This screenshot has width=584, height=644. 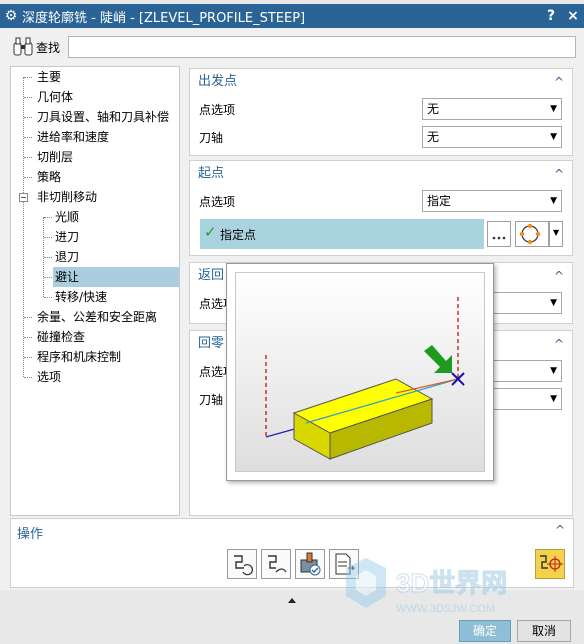 I want to click on departure-point-header: 出发点 ^, so click(x=381, y=82).